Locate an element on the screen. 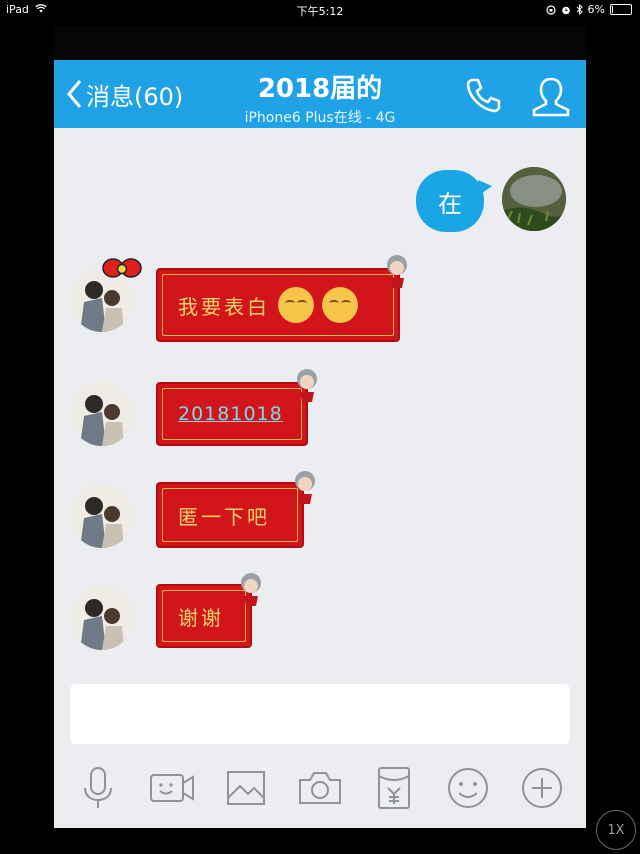  image-icon is located at coordinates (246, 788).